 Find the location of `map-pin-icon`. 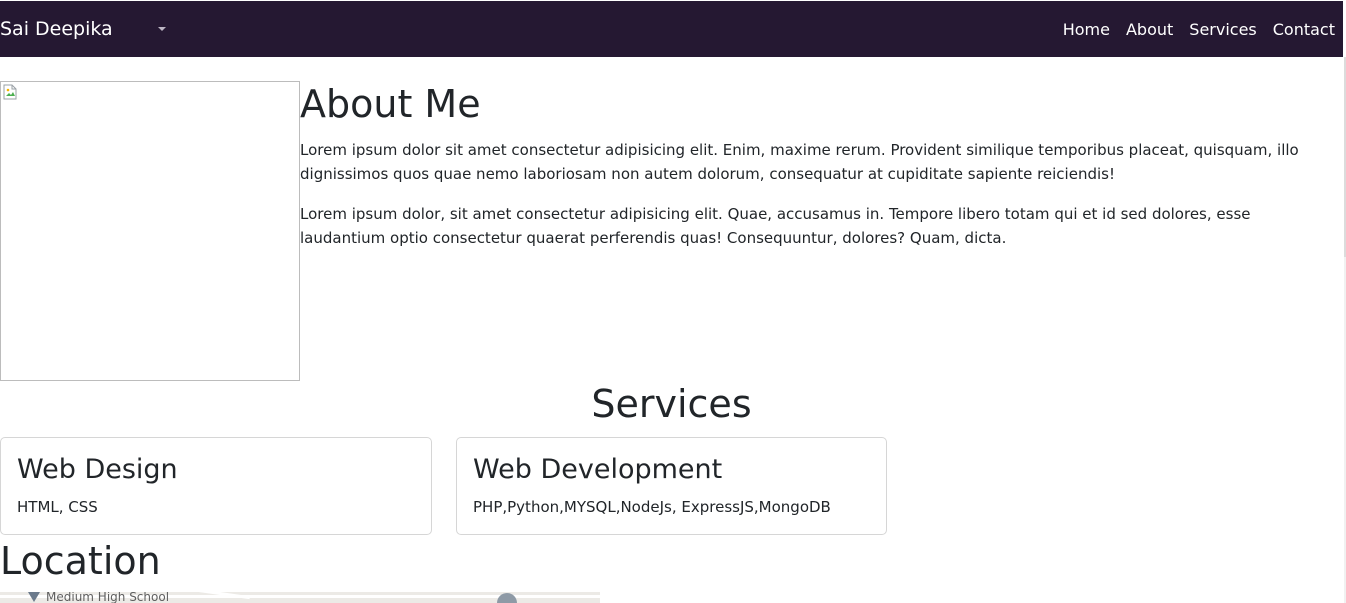

map-pin-icon is located at coordinates (34, 597).